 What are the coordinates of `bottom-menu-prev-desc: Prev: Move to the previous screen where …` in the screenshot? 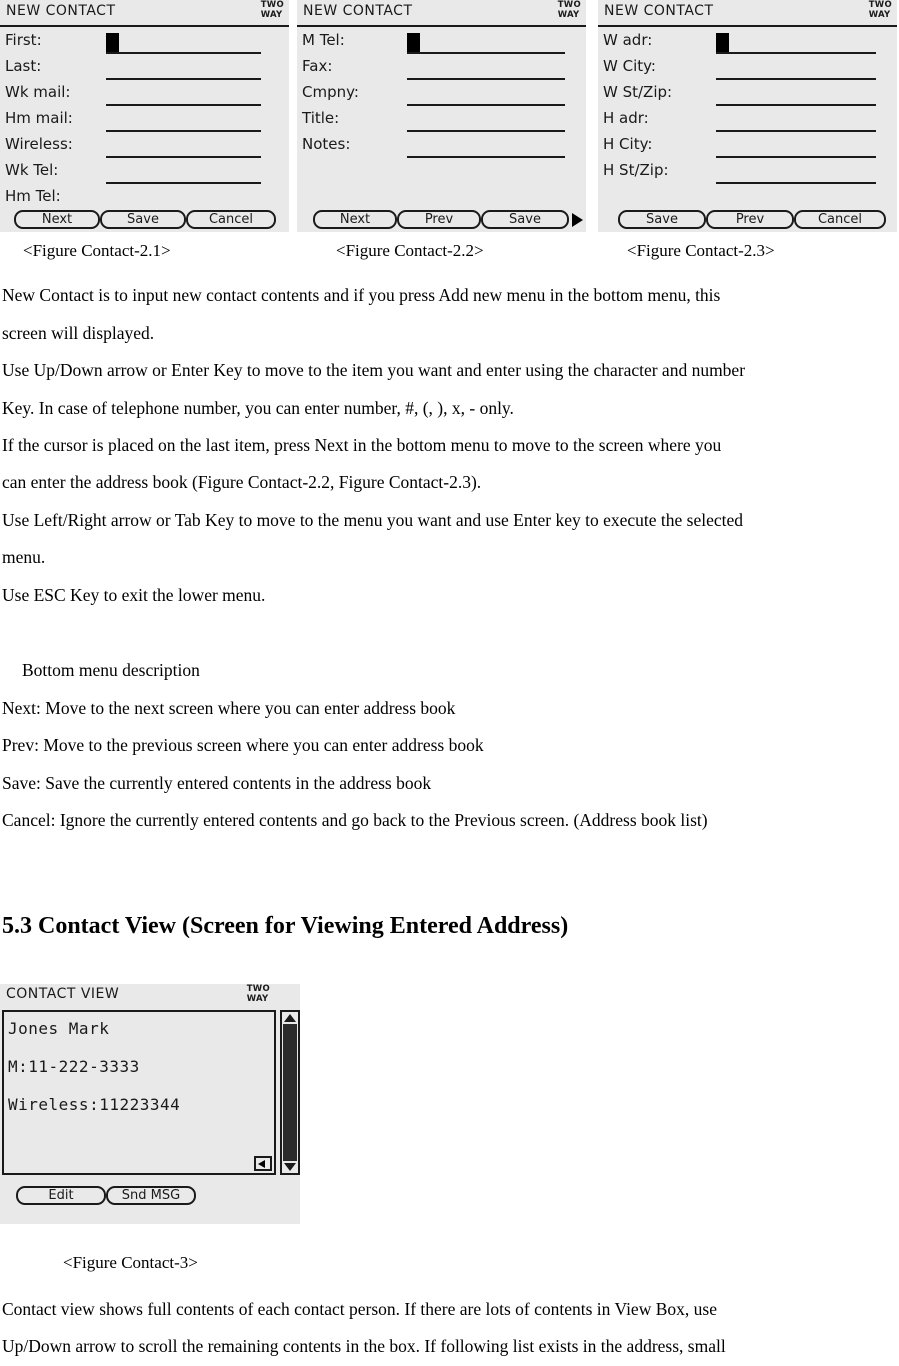 It's located at (243, 745).